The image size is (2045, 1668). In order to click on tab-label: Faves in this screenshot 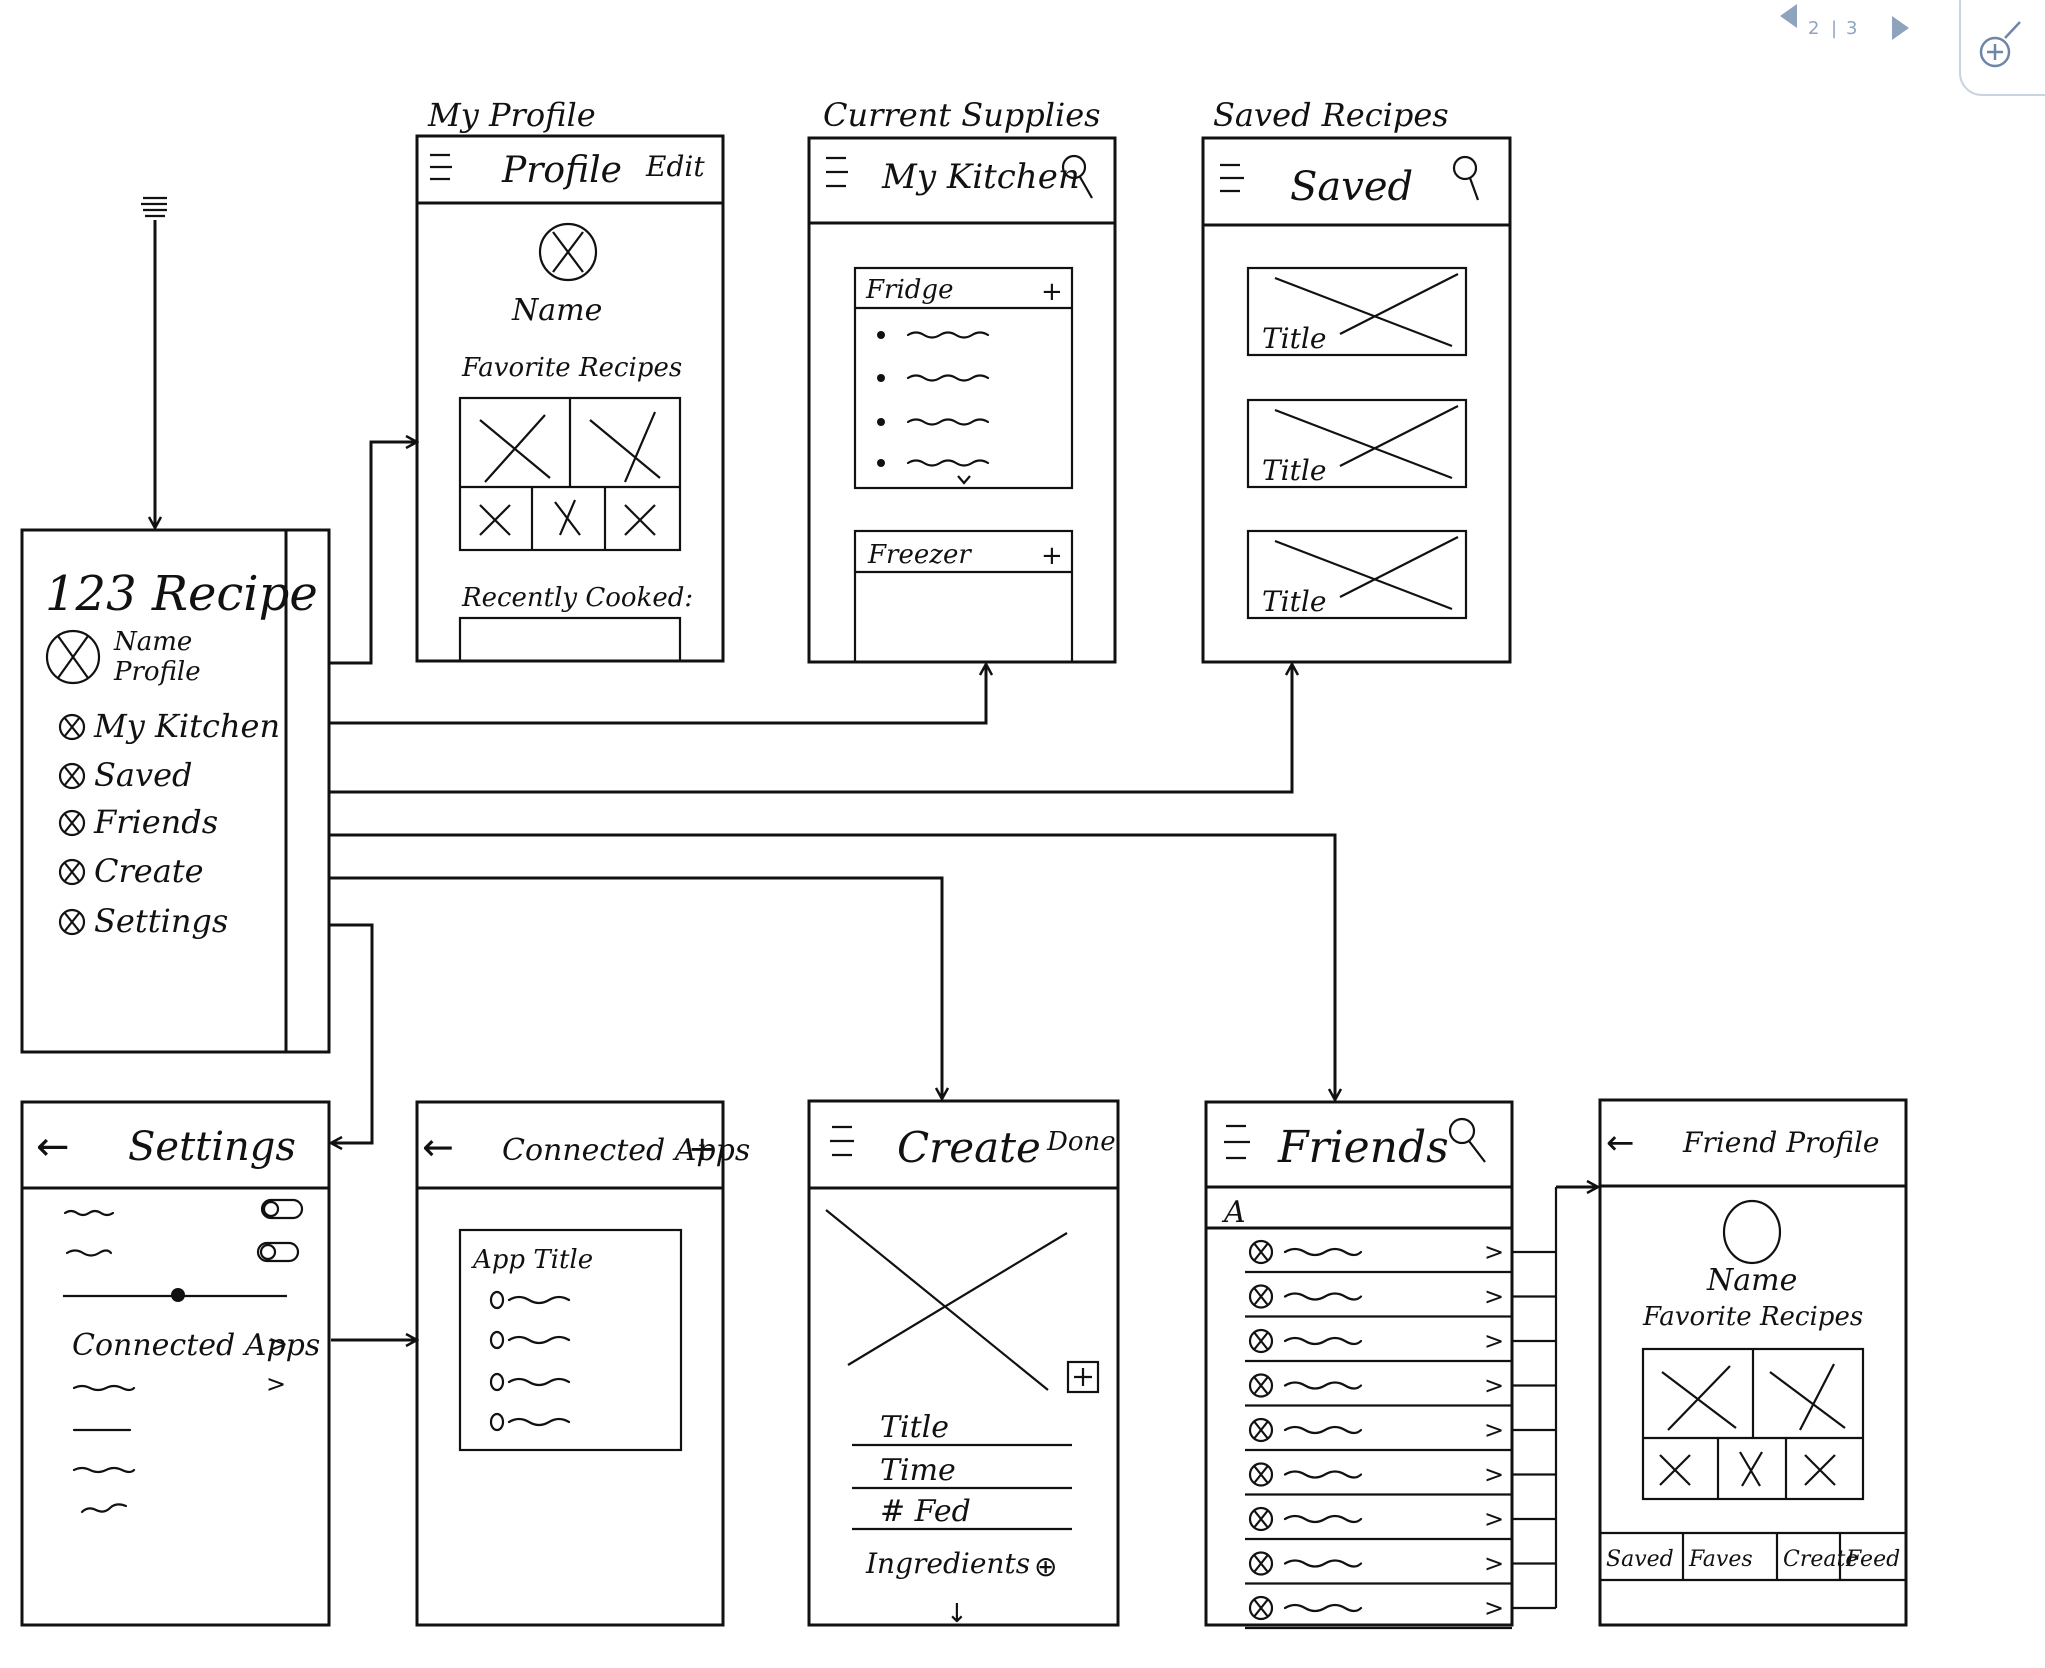, I will do `click(1720, 1559)`.